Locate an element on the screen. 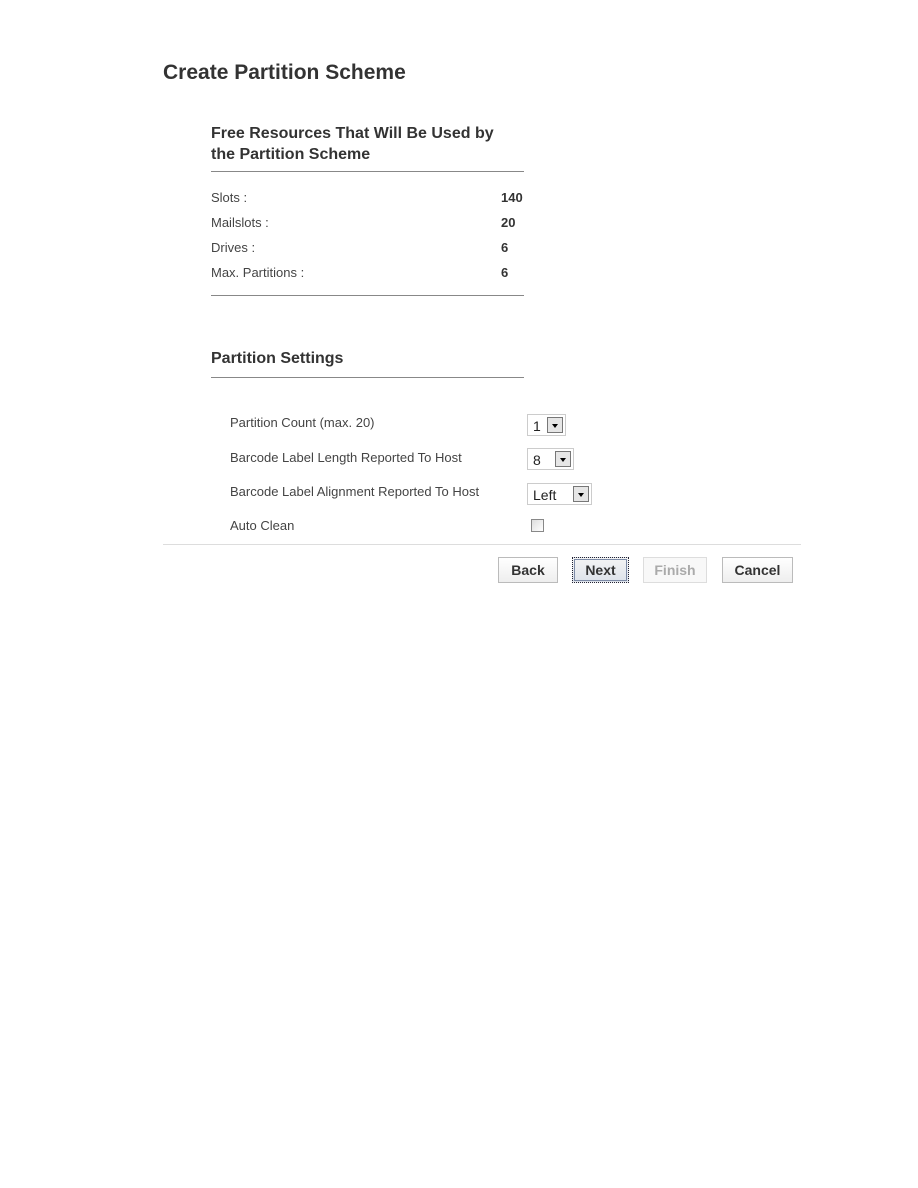 This screenshot has width=918, height=1188. partition-settings-section: Partition Settings is located at coordinates (367, 363).